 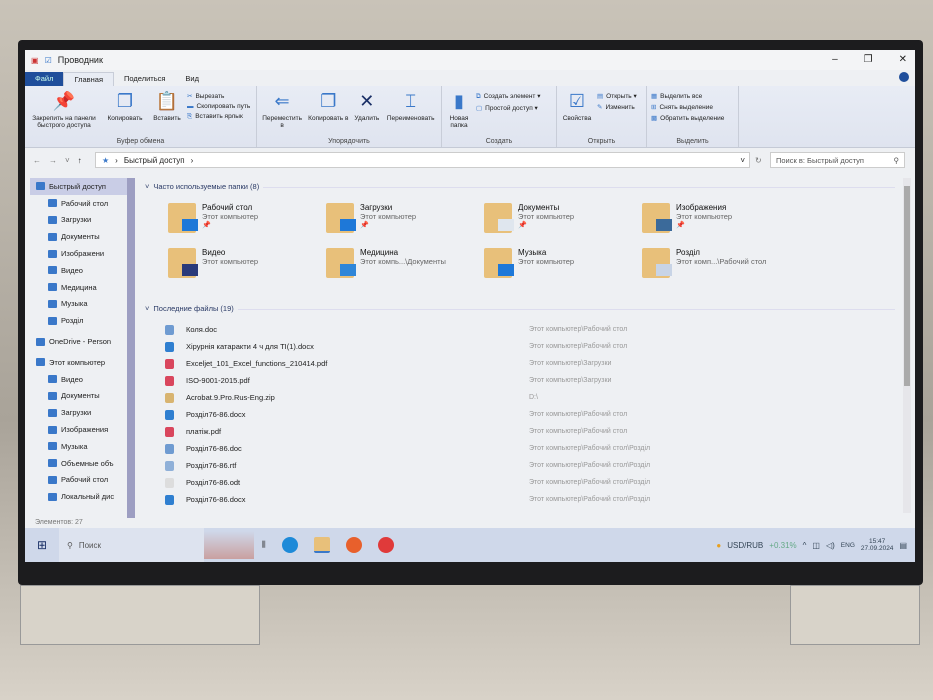 I want to click on recent-files-header: ˅ Последние файлы (19), so click(x=520, y=308).